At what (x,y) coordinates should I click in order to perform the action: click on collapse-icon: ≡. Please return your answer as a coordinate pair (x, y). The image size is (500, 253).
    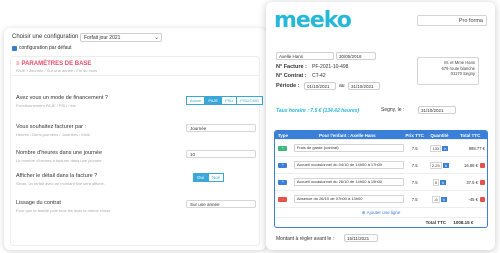
    Looking at the image, I should click on (18, 64).